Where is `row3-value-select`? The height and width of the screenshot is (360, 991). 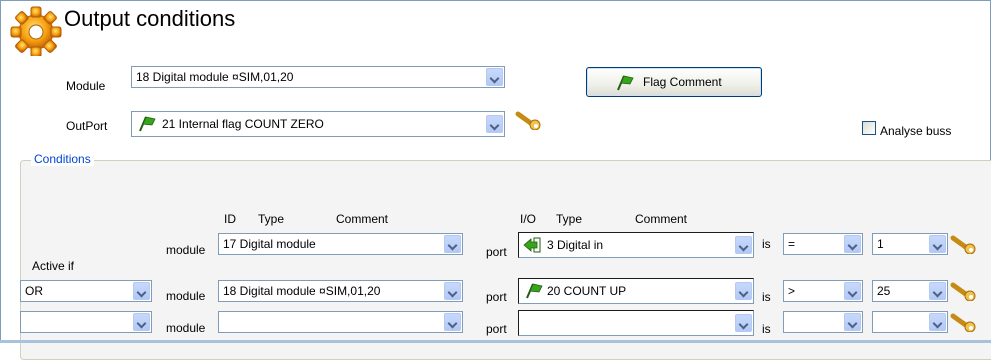 row3-value-select is located at coordinates (910, 322).